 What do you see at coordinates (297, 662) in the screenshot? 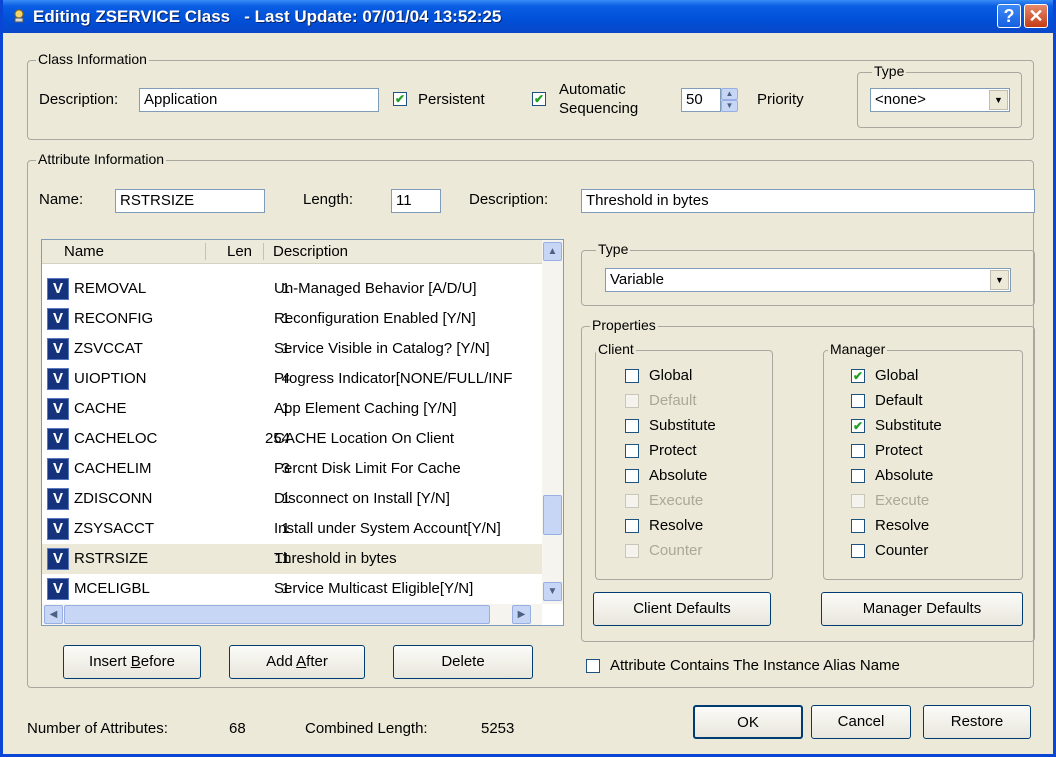
I see `add-after-button: Add After` at bounding box center [297, 662].